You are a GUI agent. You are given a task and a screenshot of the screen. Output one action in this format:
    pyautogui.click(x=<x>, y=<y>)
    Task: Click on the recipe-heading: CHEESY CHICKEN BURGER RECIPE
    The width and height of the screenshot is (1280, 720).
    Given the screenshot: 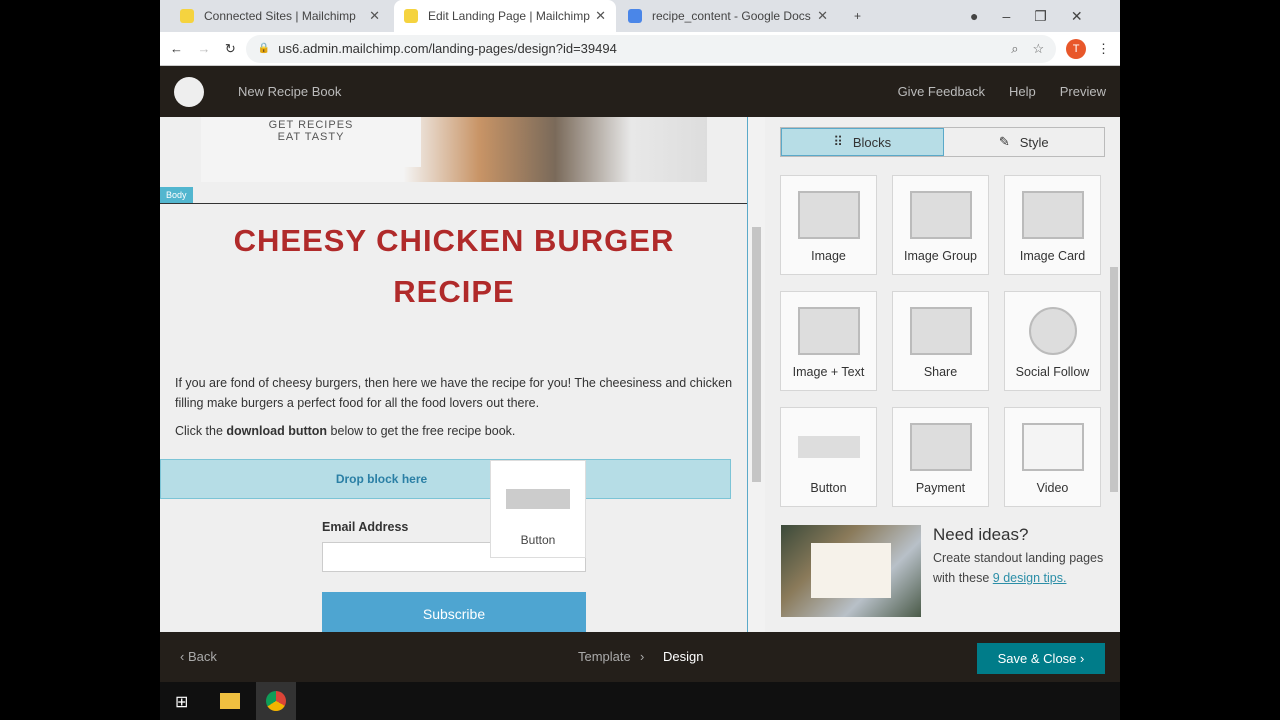 What is the action you would take?
    pyautogui.click(x=453, y=266)
    